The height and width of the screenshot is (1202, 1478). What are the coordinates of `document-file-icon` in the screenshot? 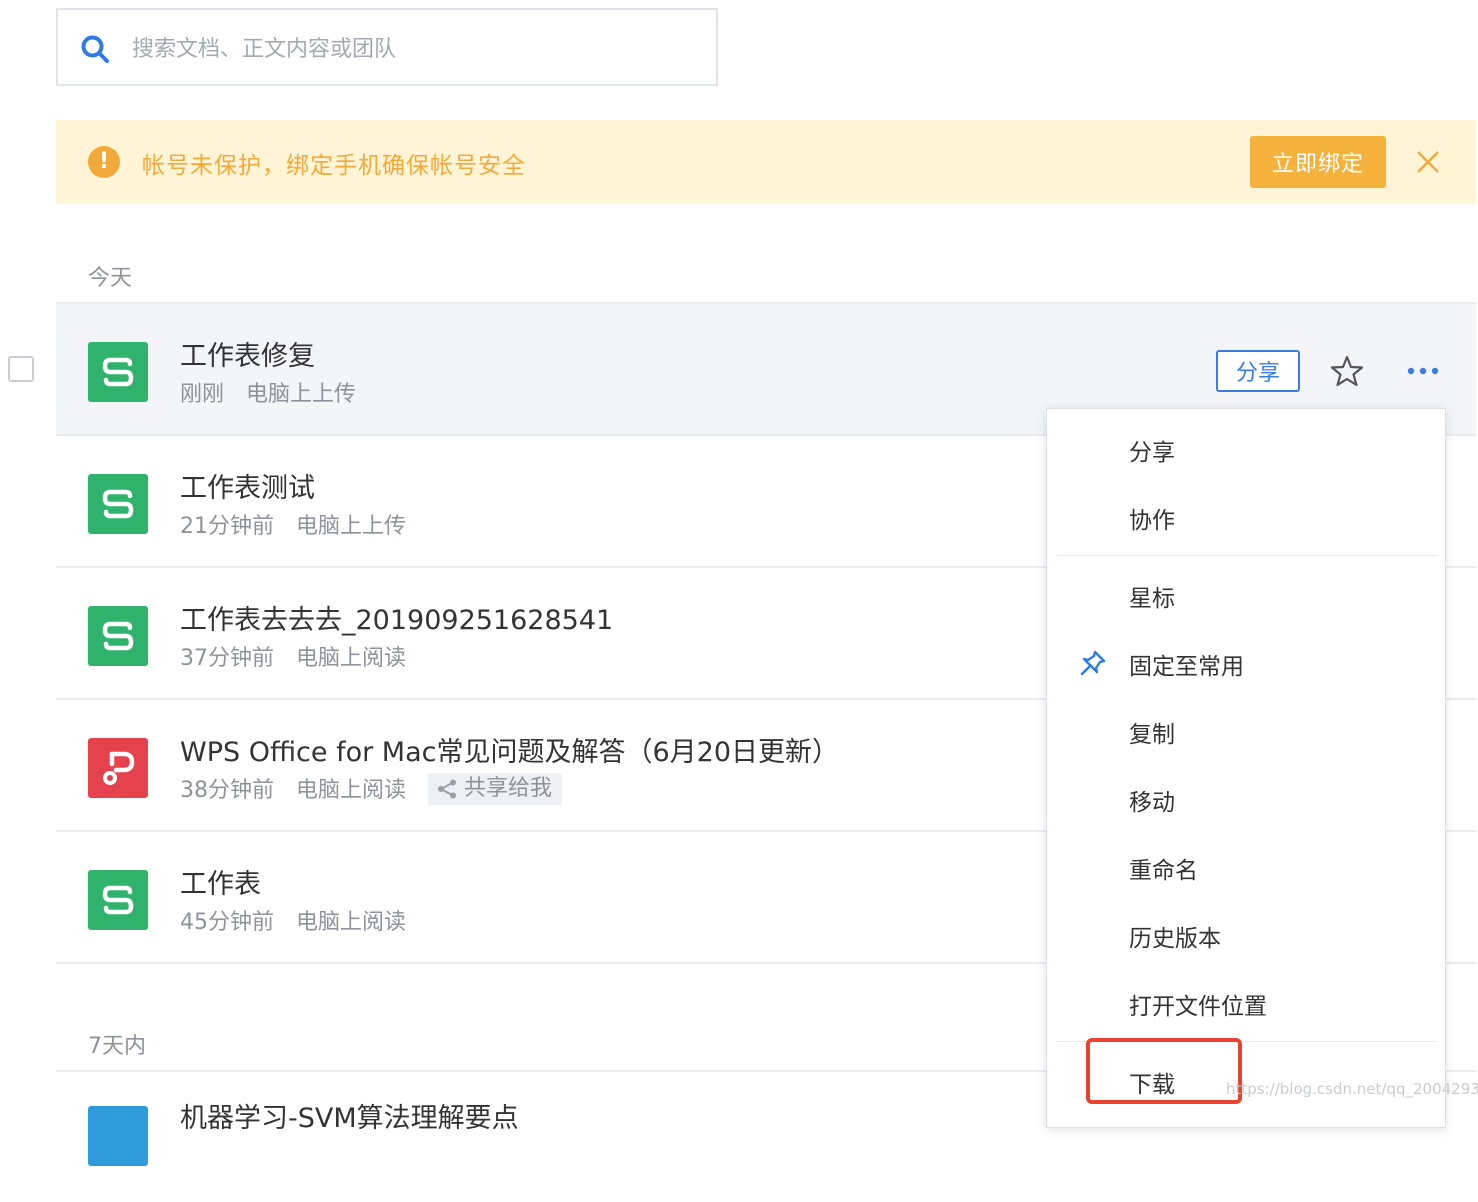 It's located at (118, 1136).